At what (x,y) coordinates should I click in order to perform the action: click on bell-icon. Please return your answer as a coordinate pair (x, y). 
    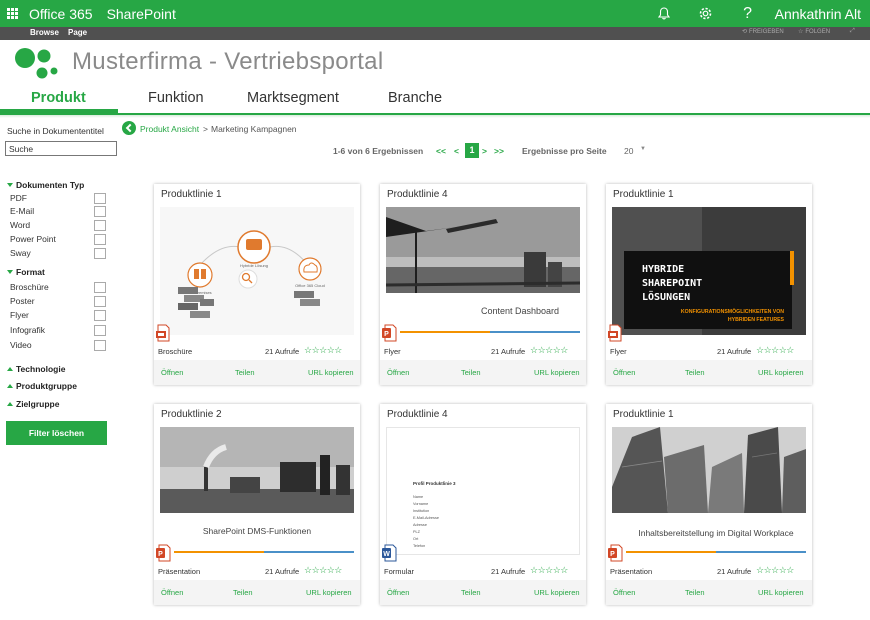
    Looking at the image, I should click on (664, 13).